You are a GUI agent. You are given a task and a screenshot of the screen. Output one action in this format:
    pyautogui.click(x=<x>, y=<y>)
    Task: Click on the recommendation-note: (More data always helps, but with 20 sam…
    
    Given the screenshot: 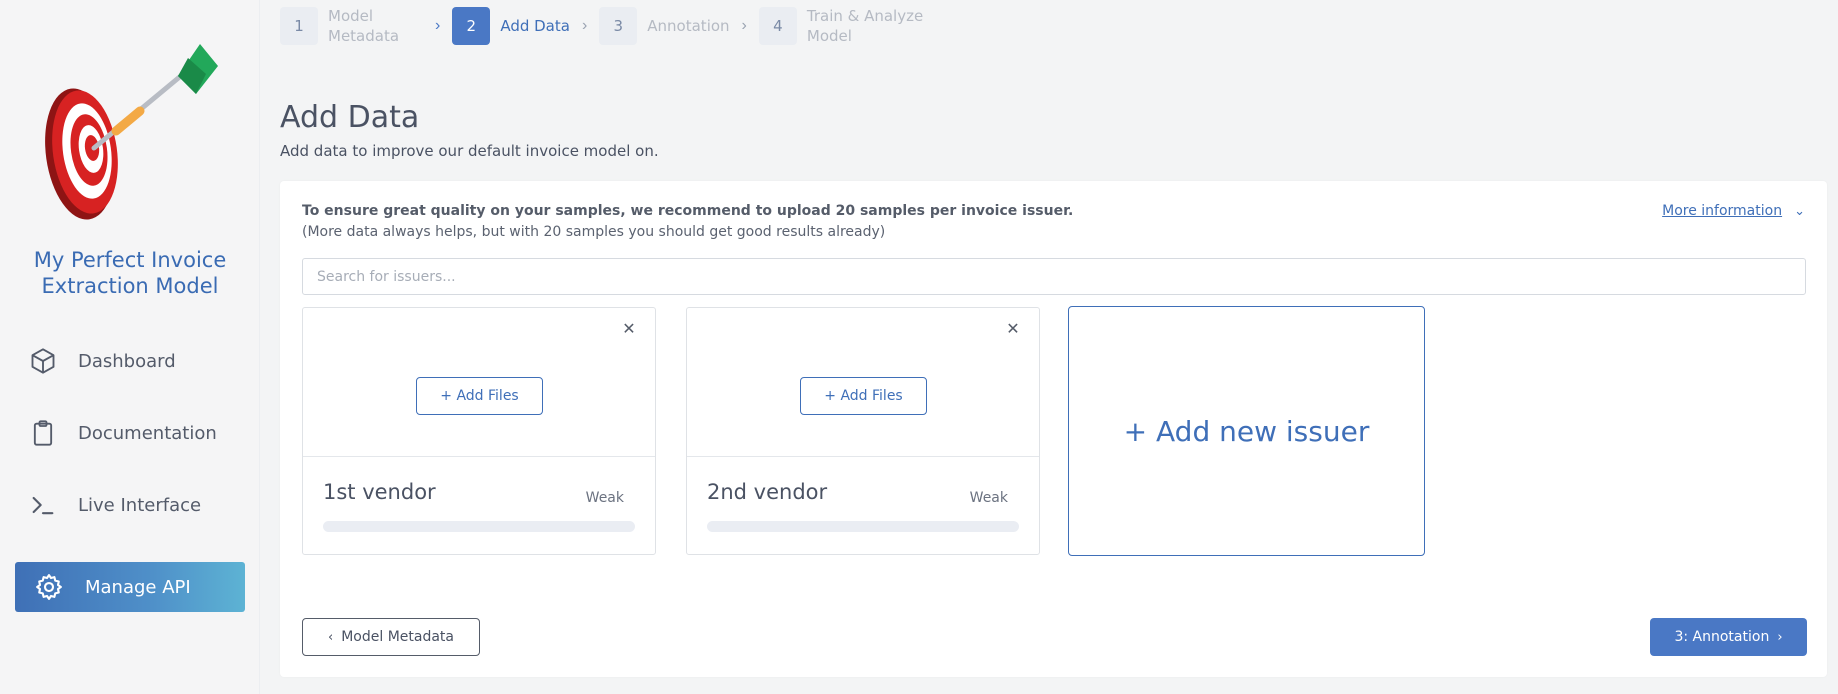 What is the action you would take?
    pyautogui.click(x=594, y=232)
    